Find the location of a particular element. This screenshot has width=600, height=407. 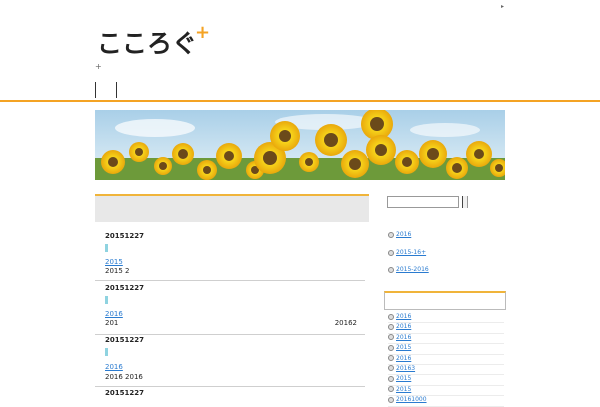

entry-excerpt-right: 20162 is located at coordinates (345, 323).